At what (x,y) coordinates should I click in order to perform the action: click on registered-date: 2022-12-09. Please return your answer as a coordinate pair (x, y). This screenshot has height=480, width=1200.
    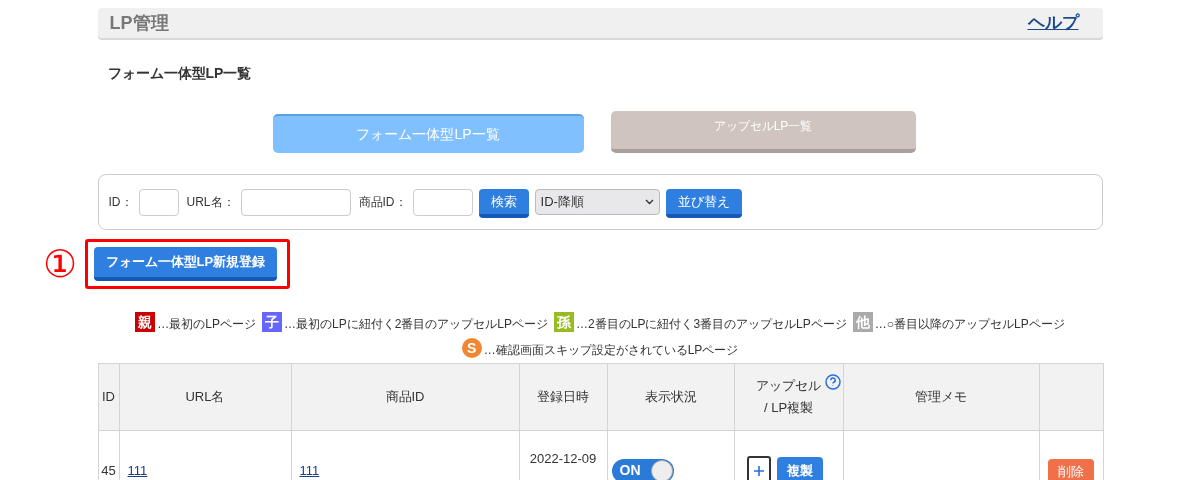
    Looking at the image, I should click on (563, 458).